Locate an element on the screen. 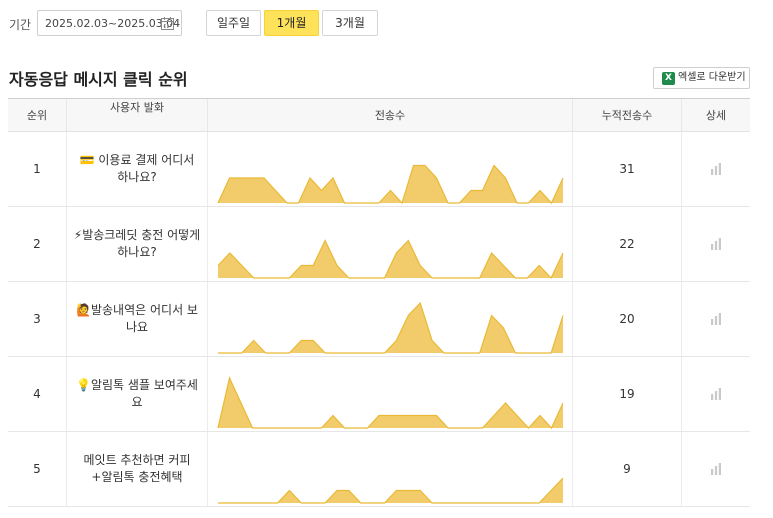 The height and width of the screenshot is (518, 773). header-rank: 순위 is located at coordinates (37, 115).